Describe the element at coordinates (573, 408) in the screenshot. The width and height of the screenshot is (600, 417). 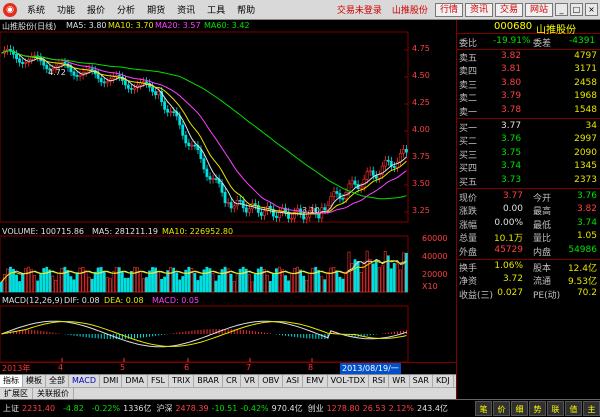
I see `value-button: 值` at that location.